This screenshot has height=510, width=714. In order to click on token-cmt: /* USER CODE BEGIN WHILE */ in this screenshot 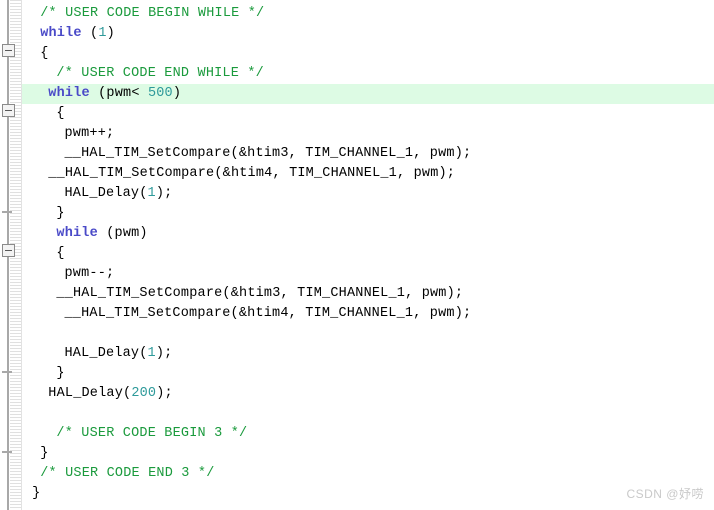, I will do `click(152, 13)`.